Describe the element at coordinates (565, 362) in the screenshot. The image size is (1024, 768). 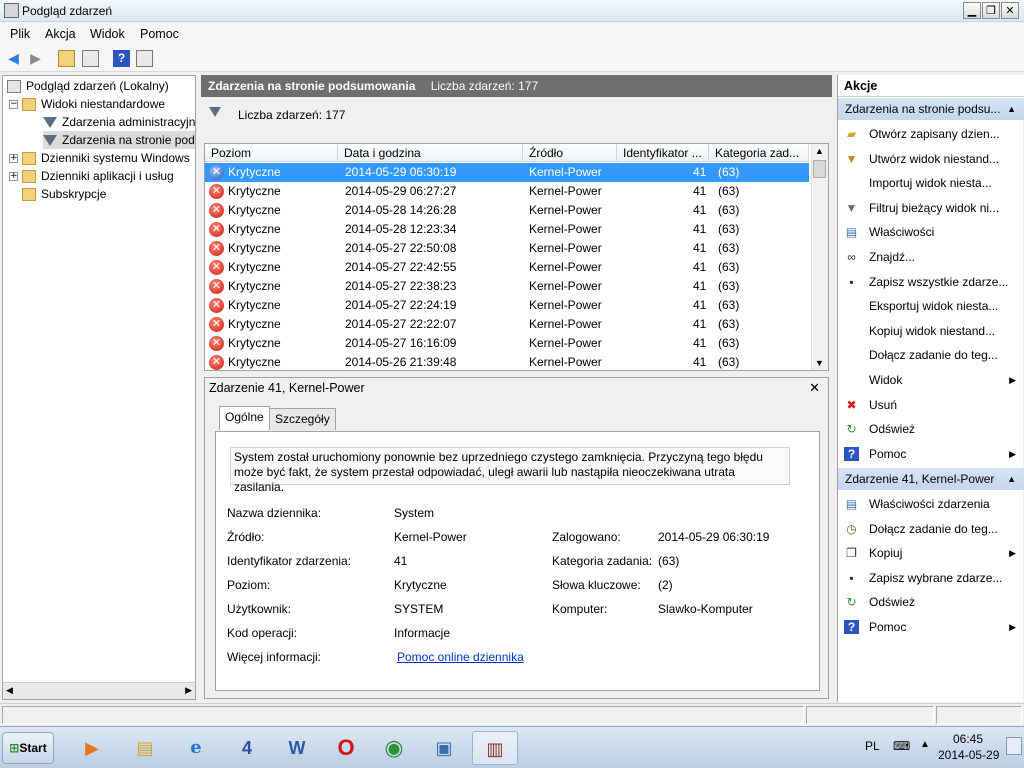
I see `cell-source: Kernel-Power` at that location.